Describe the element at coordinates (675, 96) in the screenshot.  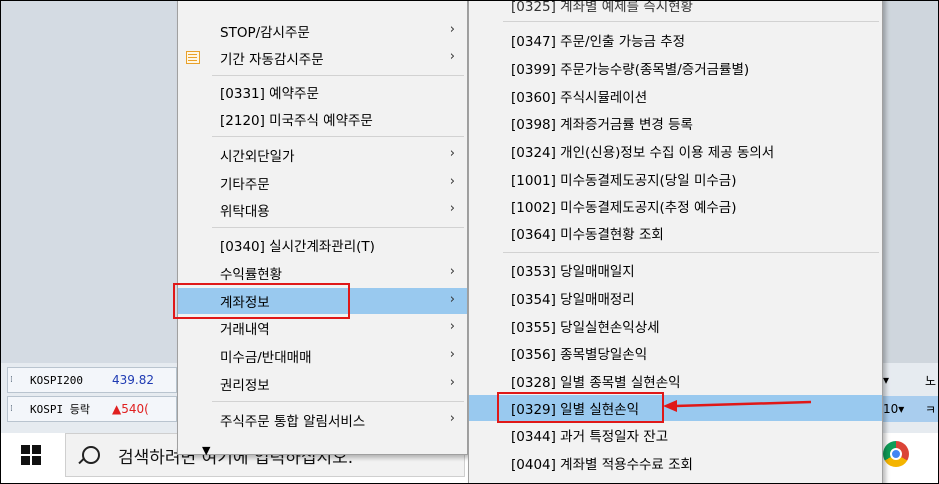
I see `submenu-item: [0360] 주식시뮬레이션` at that location.